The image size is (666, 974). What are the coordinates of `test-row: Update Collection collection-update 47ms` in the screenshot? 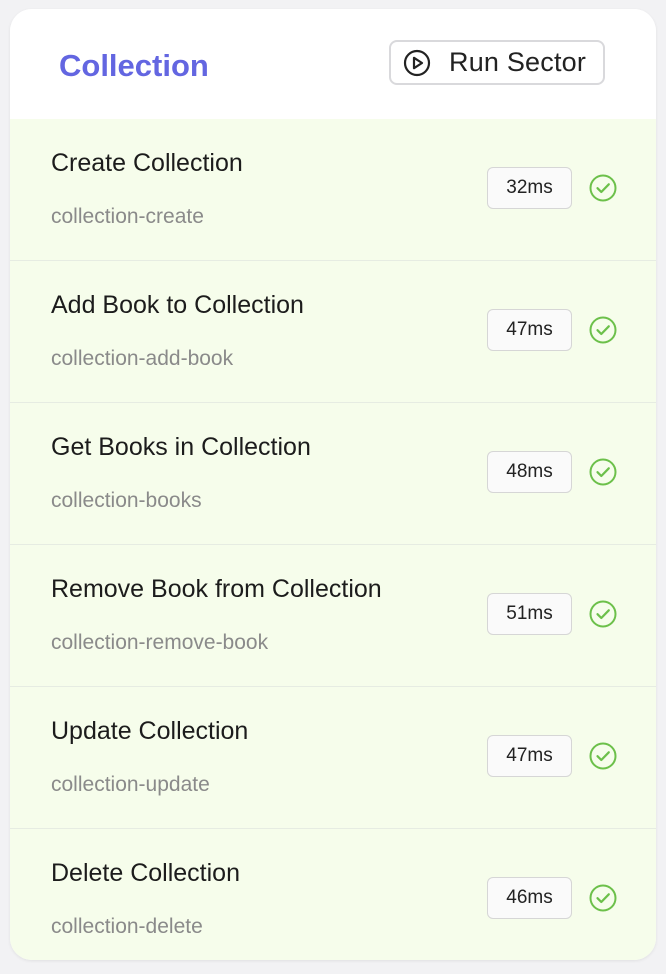 It's located at (333, 757).